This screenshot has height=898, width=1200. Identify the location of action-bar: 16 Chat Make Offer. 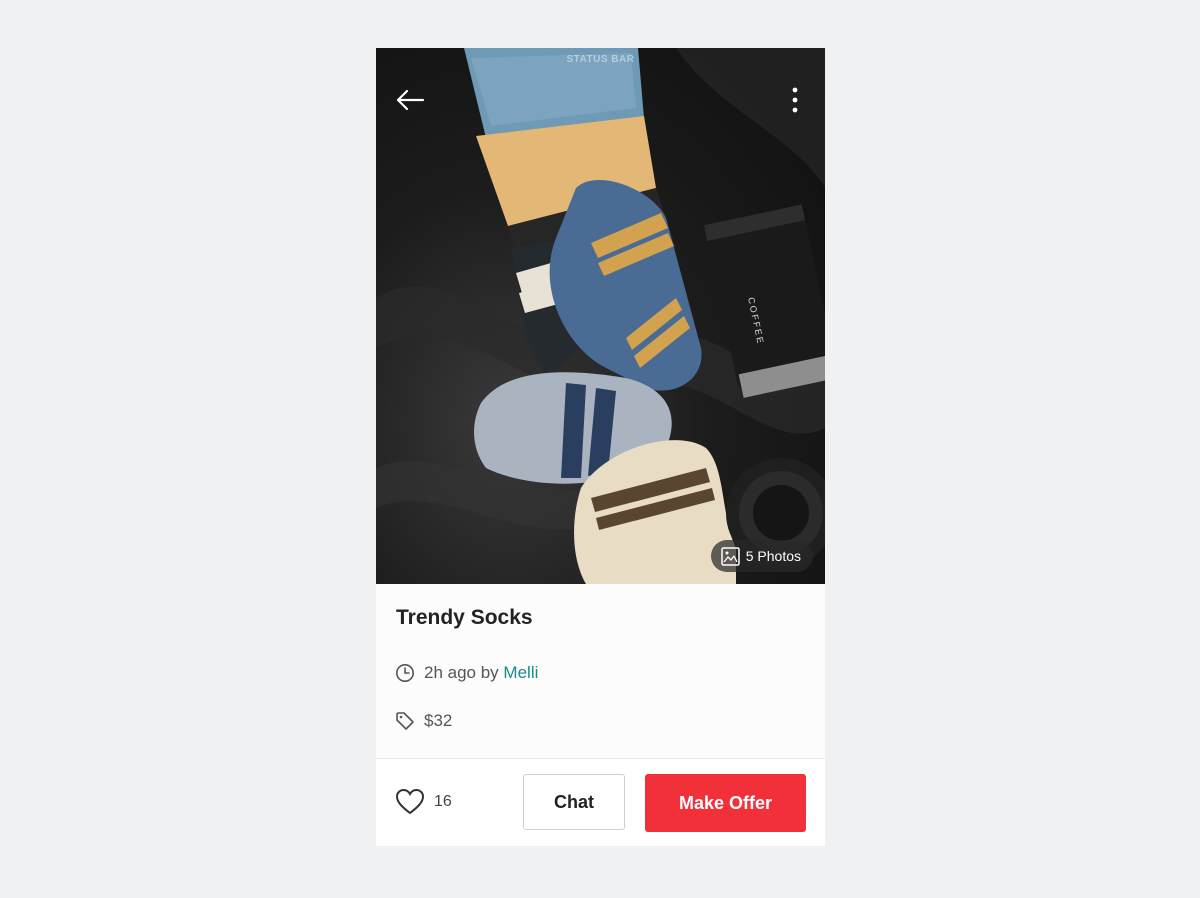
(600, 802).